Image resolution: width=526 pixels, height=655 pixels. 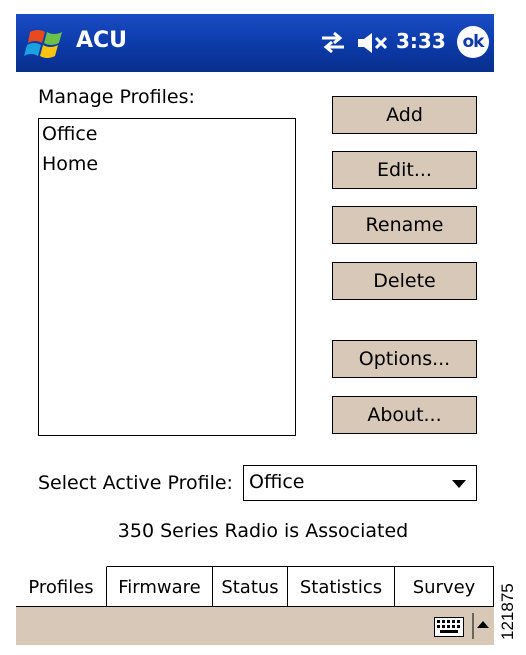 What do you see at coordinates (444, 587) in the screenshot?
I see `tab-survey: Survey` at bounding box center [444, 587].